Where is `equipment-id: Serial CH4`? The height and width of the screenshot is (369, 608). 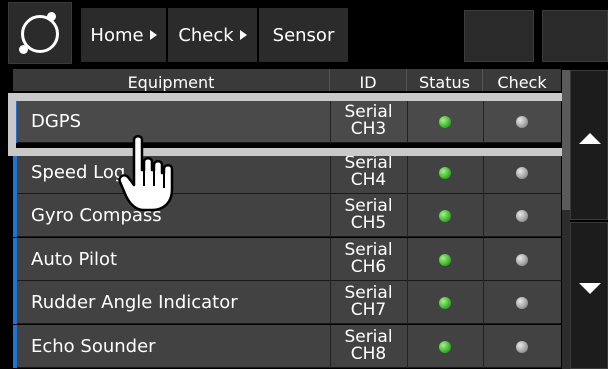 equipment-id: Serial CH4 is located at coordinates (368, 172).